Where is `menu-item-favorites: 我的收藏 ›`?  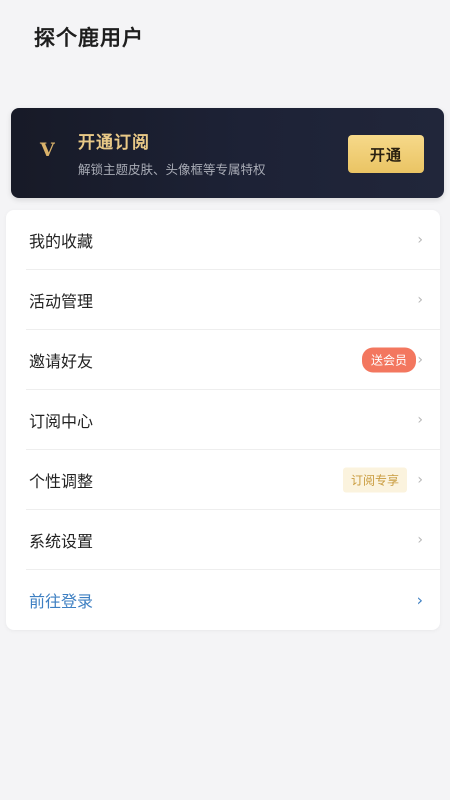
menu-item-favorites: 我的收藏 › is located at coordinates (223, 240).